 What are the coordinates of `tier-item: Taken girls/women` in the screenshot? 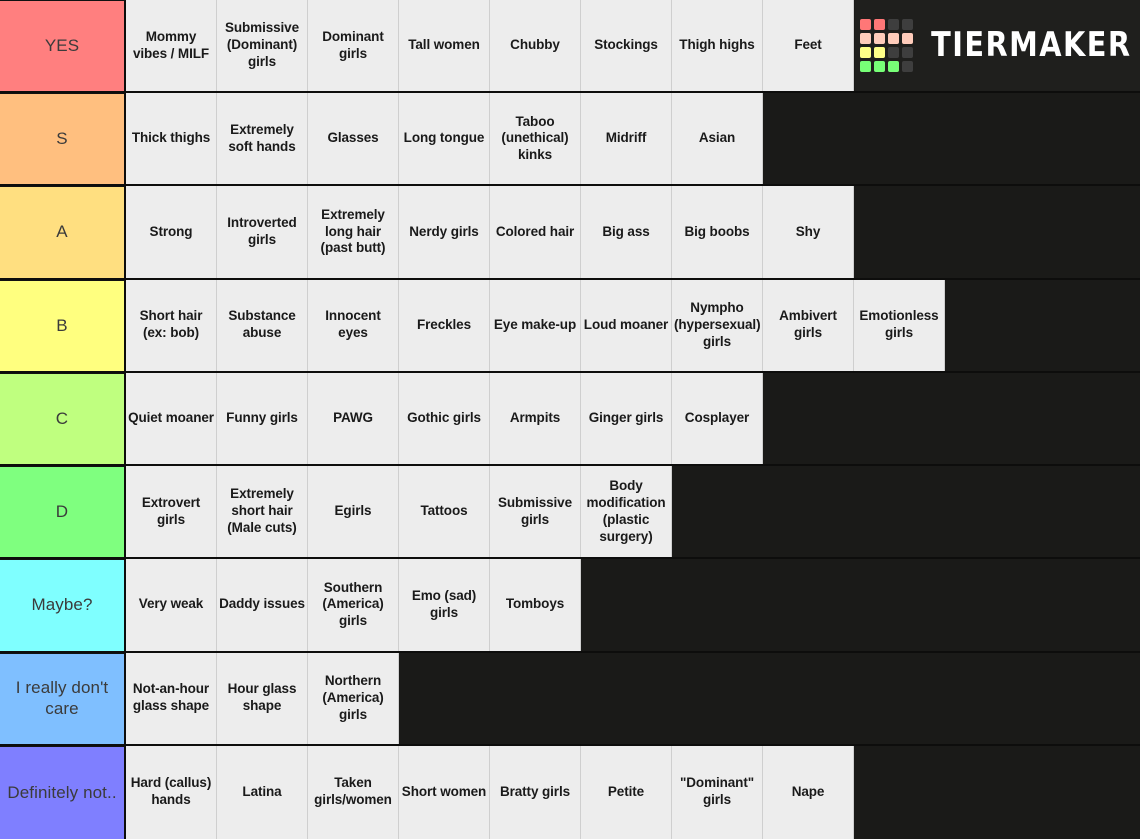 It's located at (353, 792).